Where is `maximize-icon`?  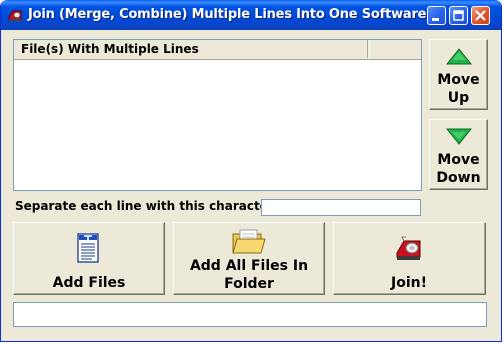 maximize-icon is located at coordinates (458, 15).